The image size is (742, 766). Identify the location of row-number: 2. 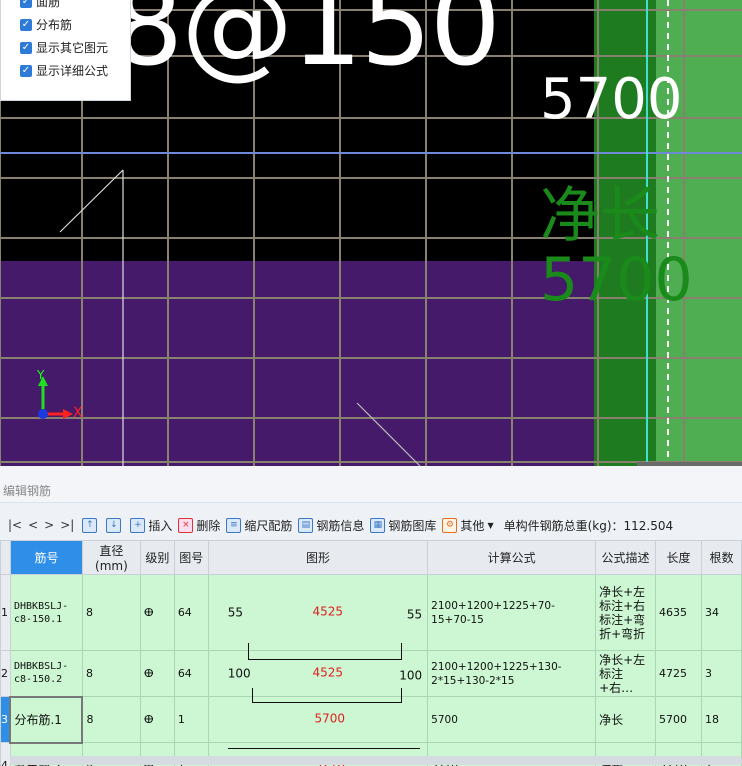
(5, 673).